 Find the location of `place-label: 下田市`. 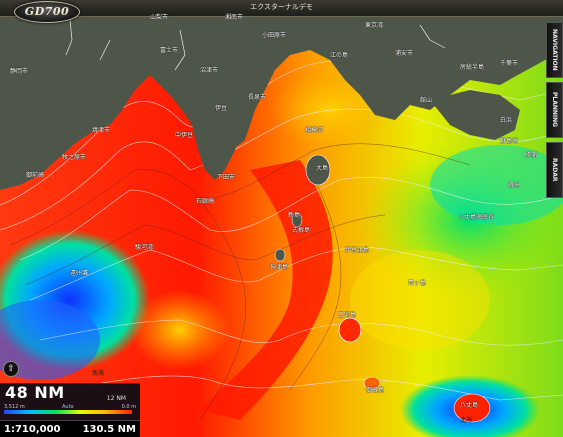

place-label: 下田市 is located at coordinates (226, 177).